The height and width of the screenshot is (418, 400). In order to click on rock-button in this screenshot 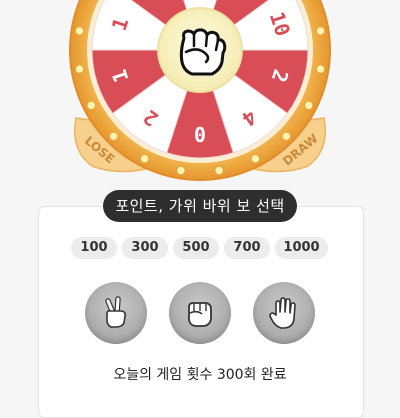, I will do `click(200, 313)`.